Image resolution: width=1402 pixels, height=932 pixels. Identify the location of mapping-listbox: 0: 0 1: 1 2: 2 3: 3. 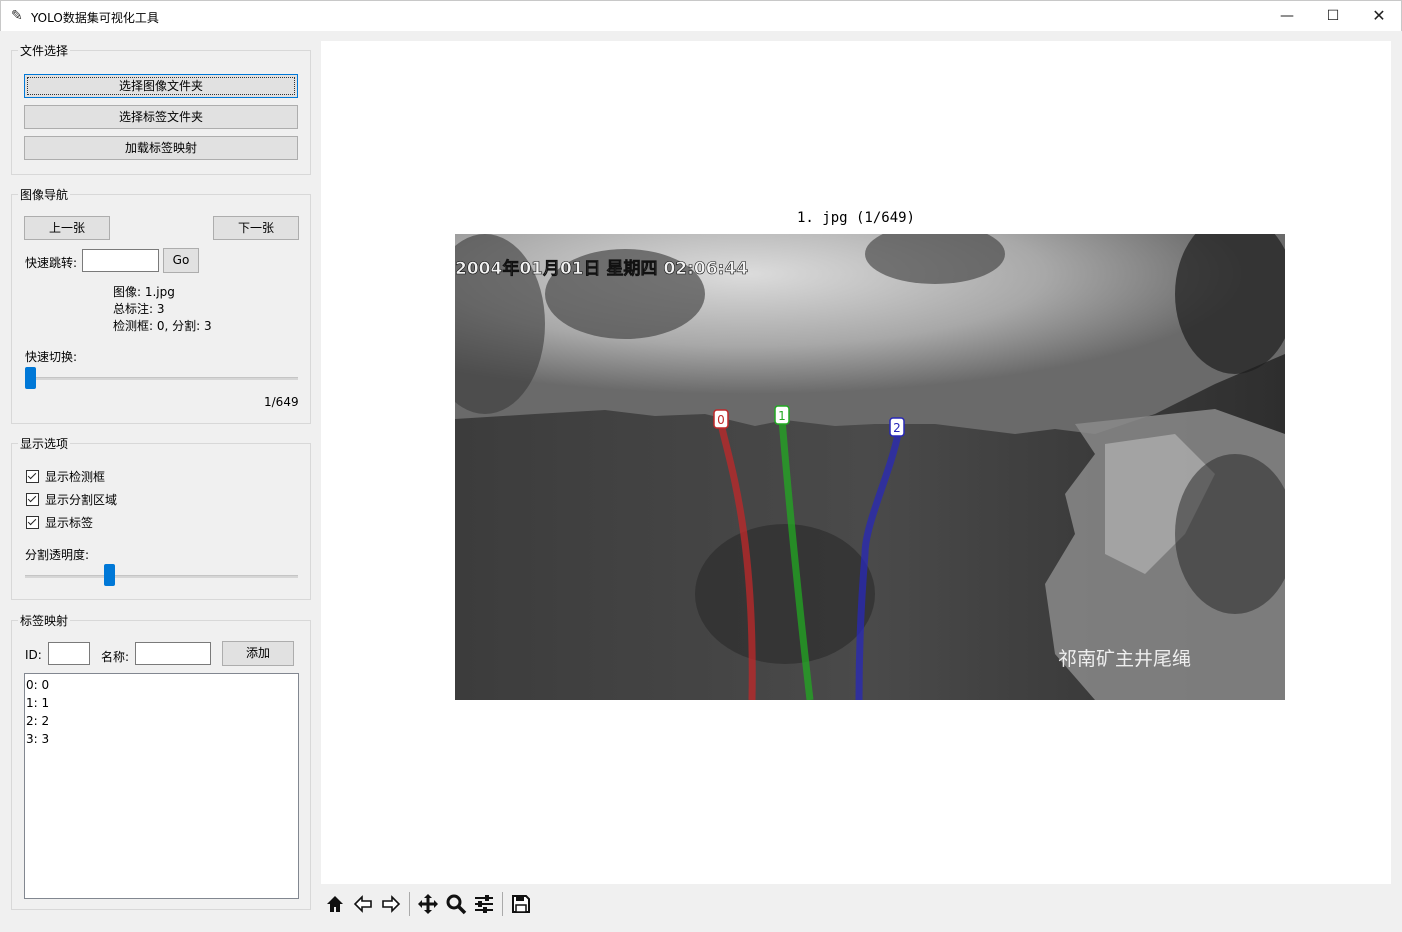
(161, 786).